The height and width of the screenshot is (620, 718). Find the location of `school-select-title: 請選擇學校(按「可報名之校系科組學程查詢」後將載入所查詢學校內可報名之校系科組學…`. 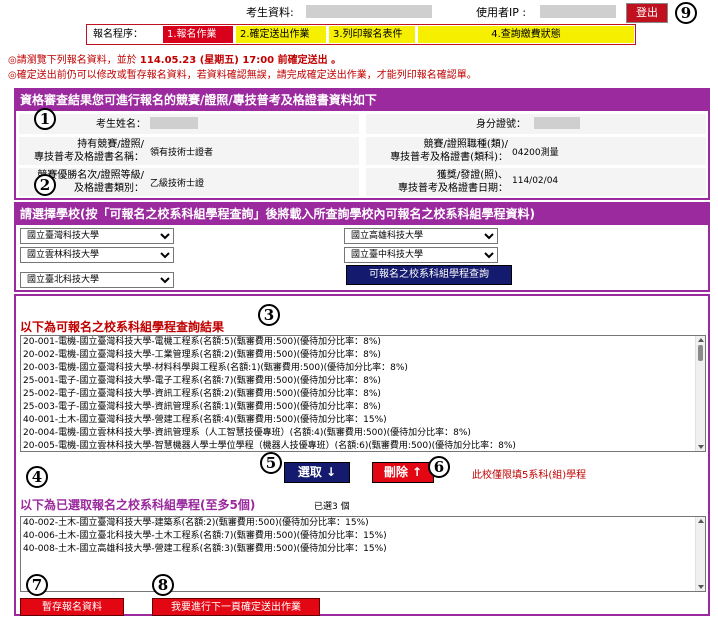

school-select-title: 請選擇學校(按「可報名之校系科組學程查詢」後將載入所查詢學校內可報名之校系科組學… is located at coordinates (362, 214).